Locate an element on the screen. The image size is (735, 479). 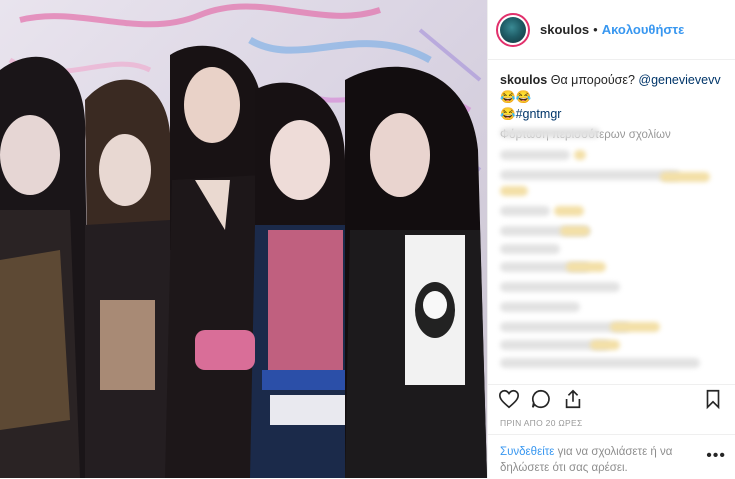
post-header: skoulos • Ακολουθήστε is located at coordinates (611, 30).